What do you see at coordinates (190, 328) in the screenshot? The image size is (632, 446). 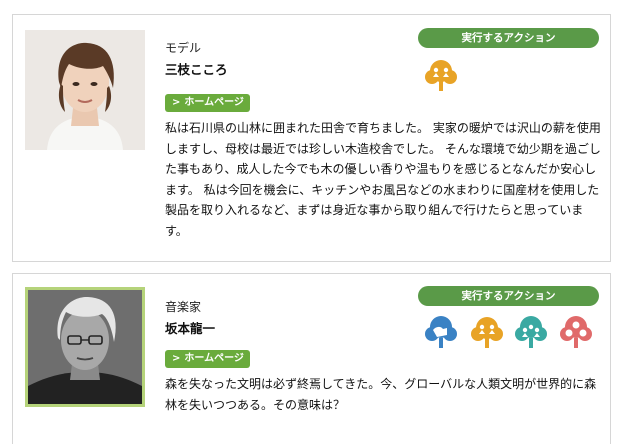 I see `profile-name: 坂本龍一` at bounding box center [190, 328].